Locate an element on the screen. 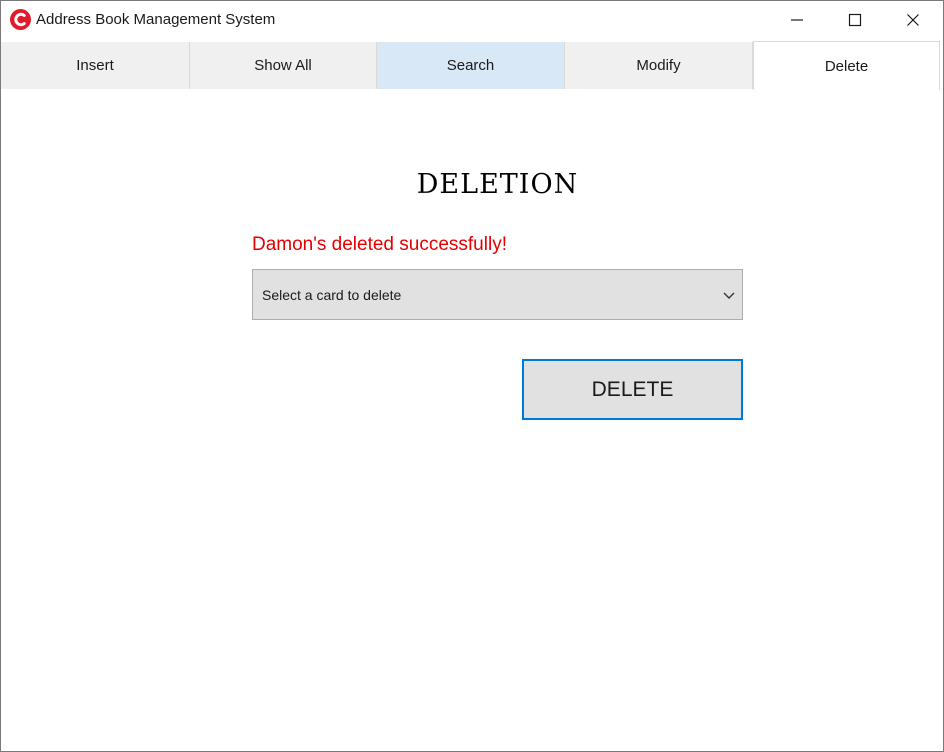  card-select-placeholder: Select a card to delete is located at coordinates (332, 295).